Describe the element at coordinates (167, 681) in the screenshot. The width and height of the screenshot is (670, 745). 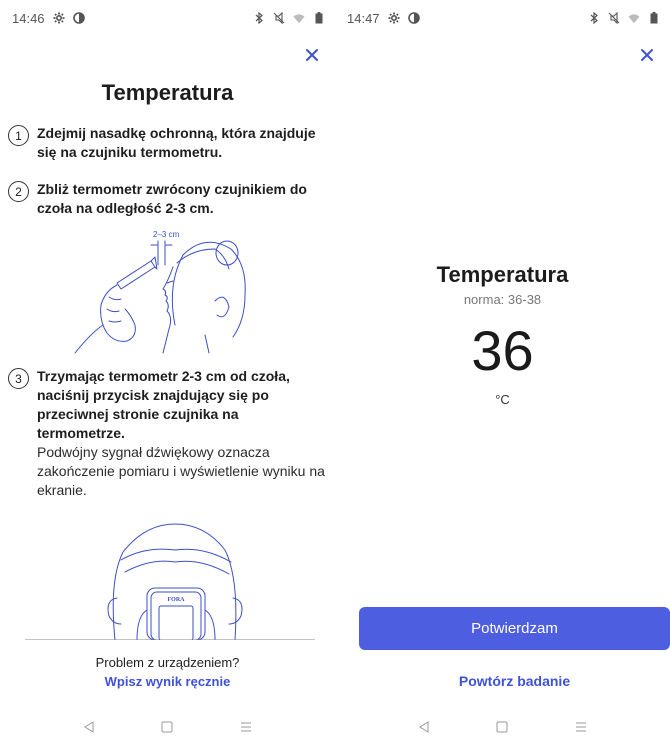
I see `manual-entry-link: Wpisz wynik ręcznie` at that location.